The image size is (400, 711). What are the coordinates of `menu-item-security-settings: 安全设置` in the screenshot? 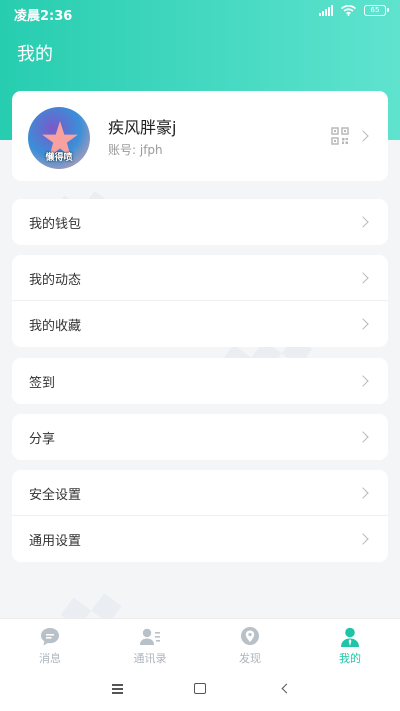 It's located at (200, 493).